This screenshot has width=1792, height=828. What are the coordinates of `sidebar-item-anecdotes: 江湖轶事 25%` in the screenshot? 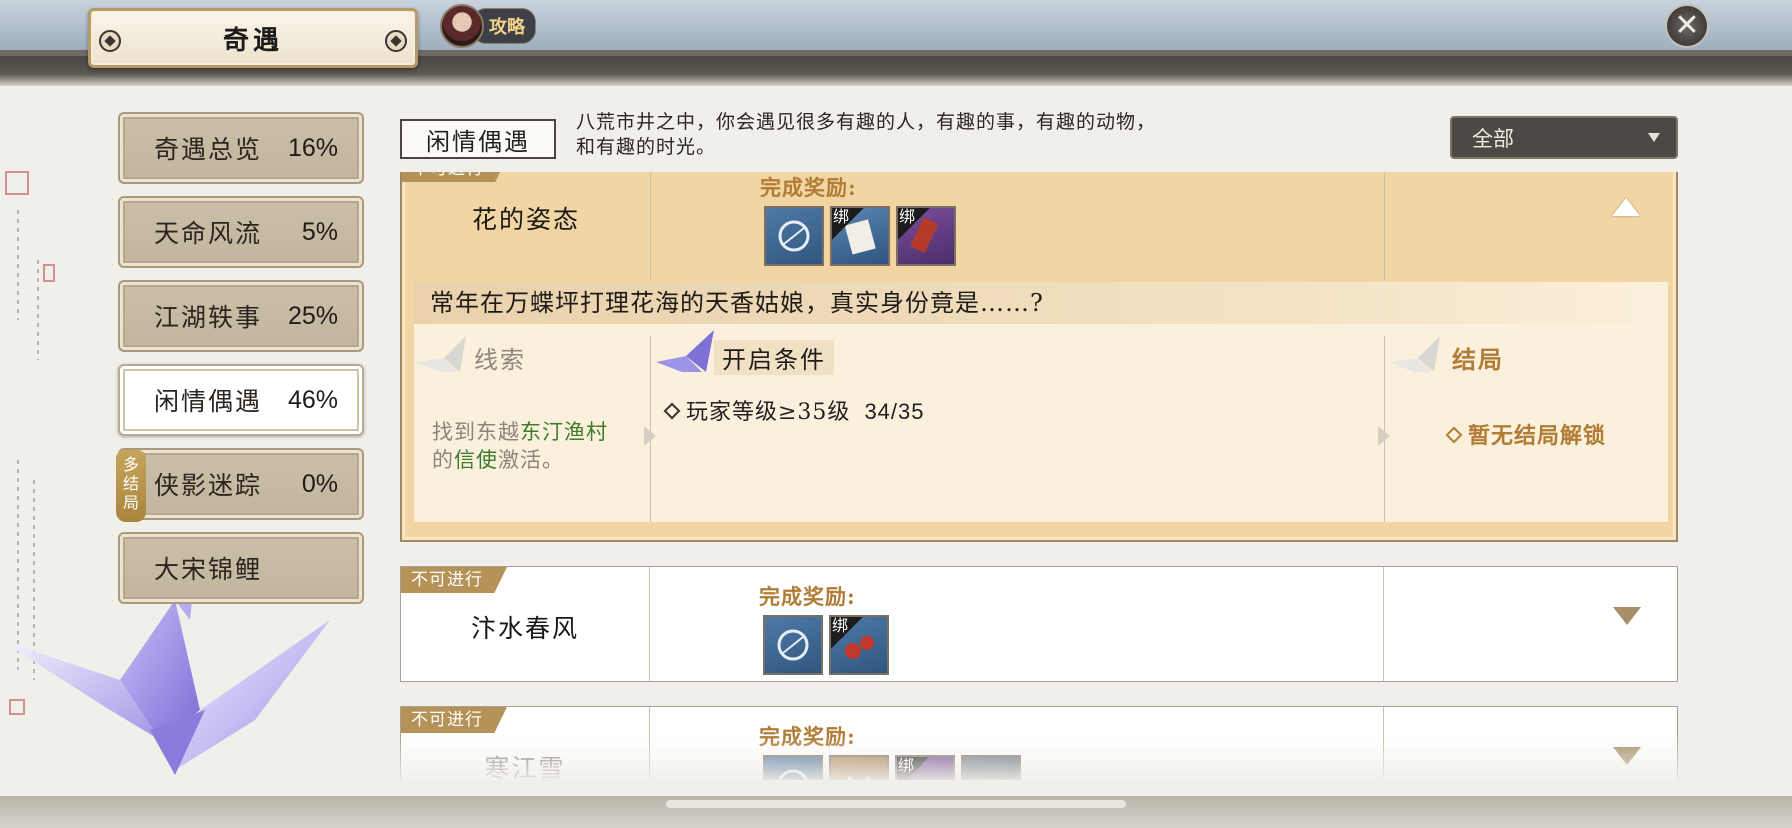 It's located at (241, 316).